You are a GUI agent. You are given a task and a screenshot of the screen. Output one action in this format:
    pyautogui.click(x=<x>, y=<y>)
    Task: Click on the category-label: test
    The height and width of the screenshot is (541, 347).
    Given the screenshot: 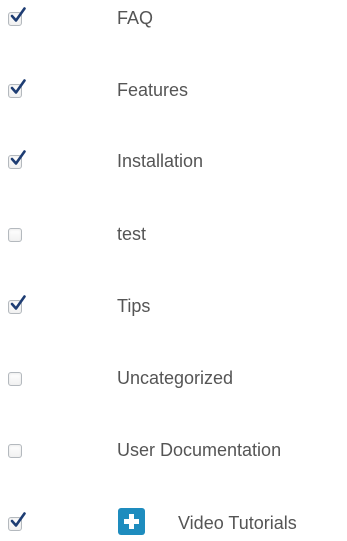 What is the action you would take?
    pyautogui.click(x=132, y=234)
    